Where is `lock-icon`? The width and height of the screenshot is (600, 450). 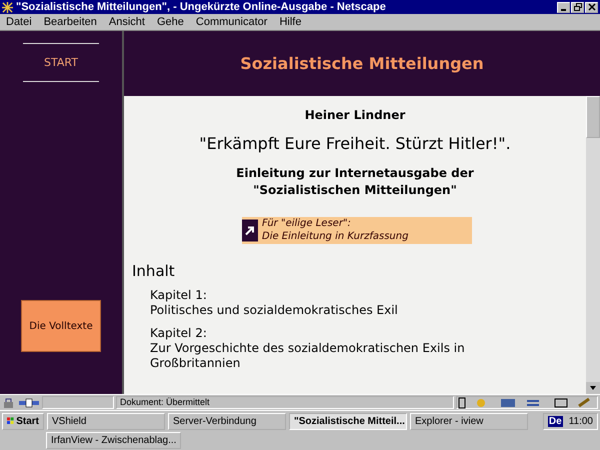 lock-icon is located at coordinates (9, 402).